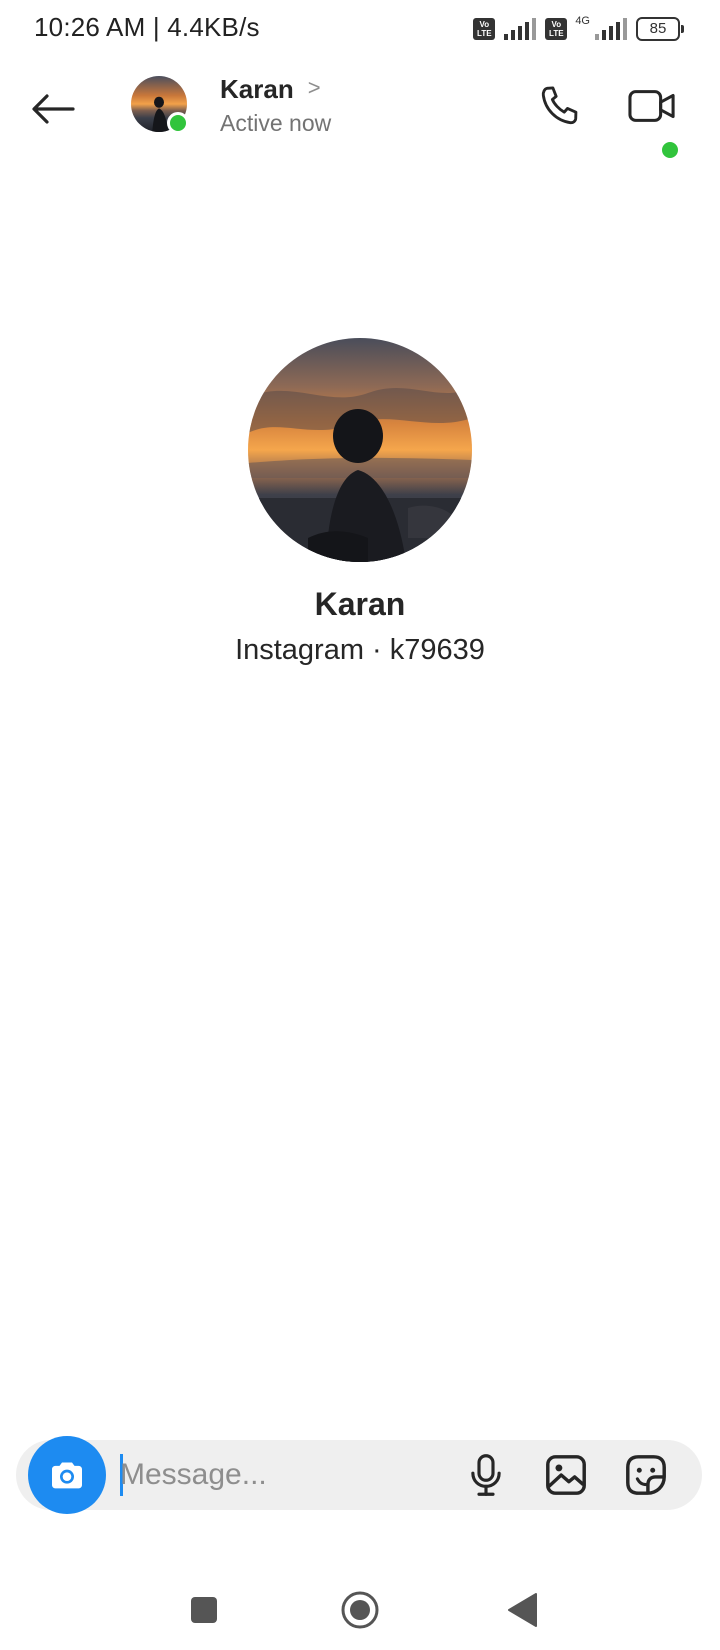 Image resolution: width=720 pixels, height=1650 pixels. Describe the element at coordinates (556, 29) in the screenshot. I see `volte-icon-2: Vo LTE` at that location.